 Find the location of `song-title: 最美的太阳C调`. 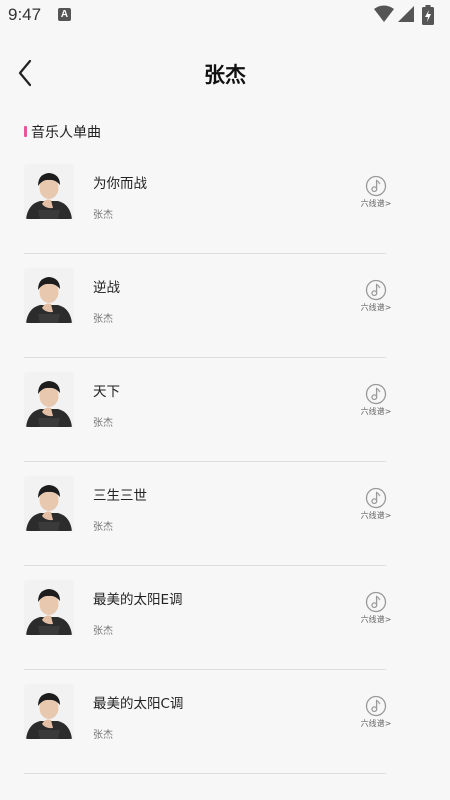

song-title: 最美的太阳C调 is located at coordinates (138, 704).